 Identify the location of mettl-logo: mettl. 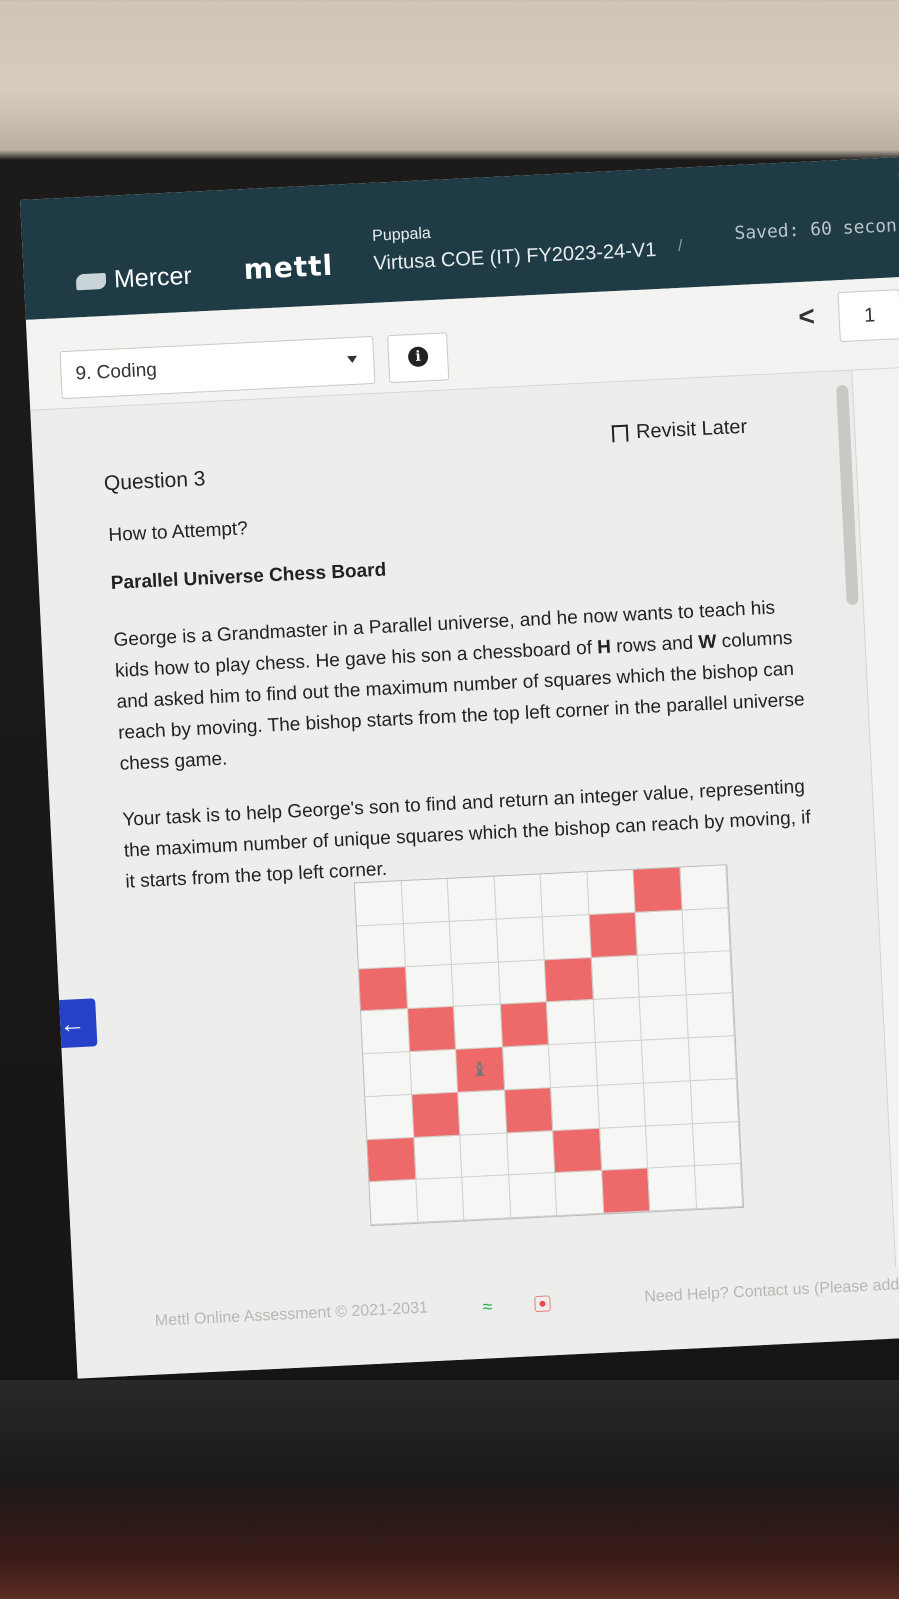
(288, 267).